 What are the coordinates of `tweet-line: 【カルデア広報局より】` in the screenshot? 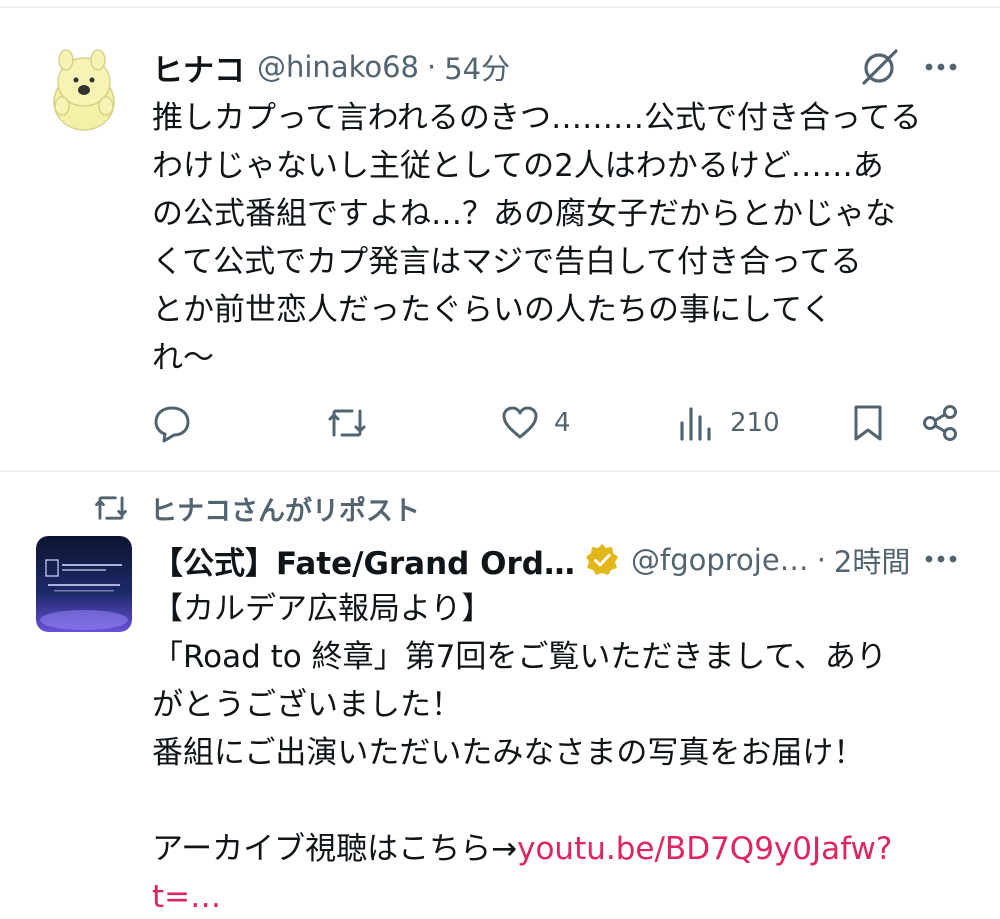 It's located at (322, 609).